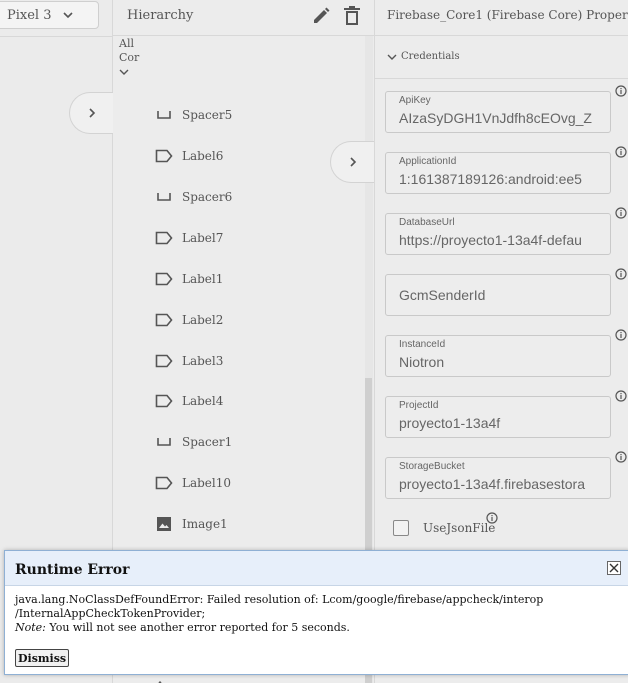  Describe the element at coordinates (203, 320) in the screenshot. I see `tree-item-label: Label2` at that location.